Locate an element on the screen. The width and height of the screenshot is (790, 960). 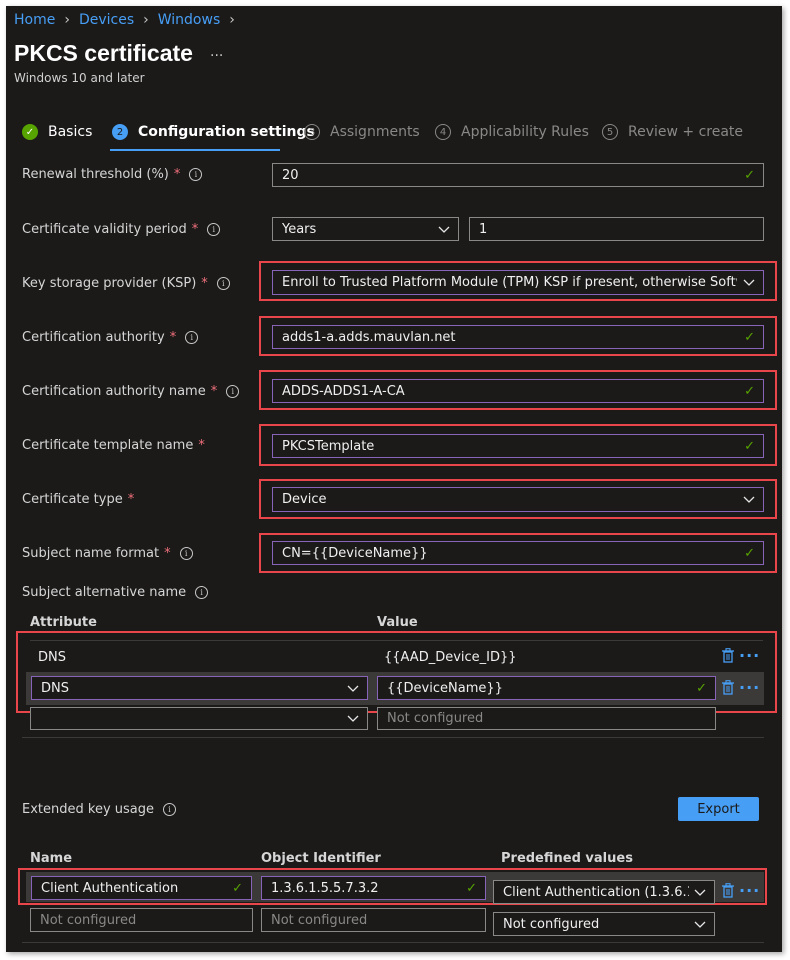
renewal-threshold-label: Renewal threshold (%) * i is located at coordinates (112, 174).